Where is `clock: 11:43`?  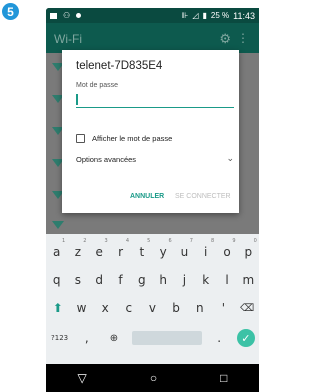
clock: 11:43 is located at coordinates (244, 15).